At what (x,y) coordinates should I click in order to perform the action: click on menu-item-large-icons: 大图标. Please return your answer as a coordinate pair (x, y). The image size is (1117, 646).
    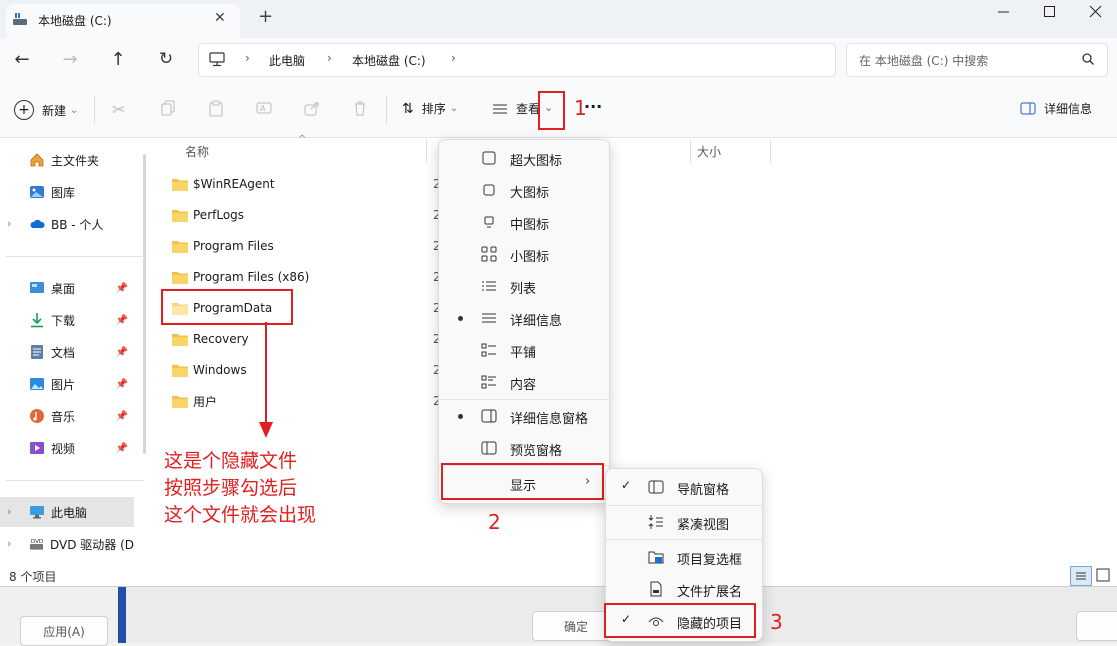
    Looking at the image, I should click on (524, 190).